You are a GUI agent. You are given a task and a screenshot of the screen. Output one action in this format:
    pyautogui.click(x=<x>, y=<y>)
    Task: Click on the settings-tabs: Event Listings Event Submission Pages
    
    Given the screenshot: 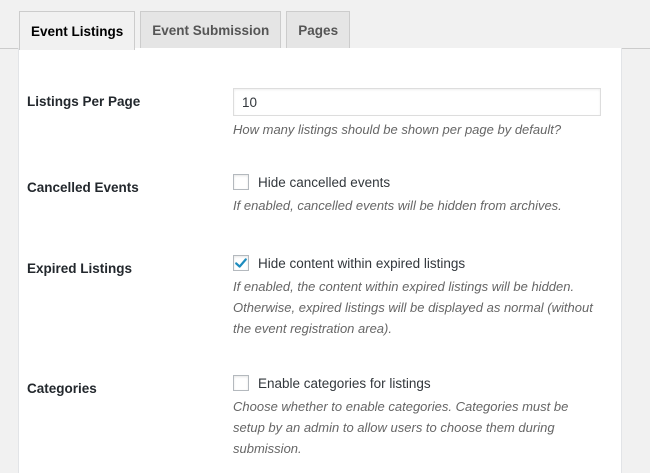 What is the action you would take?
    pyautogui.click(x=185, y=30)
    